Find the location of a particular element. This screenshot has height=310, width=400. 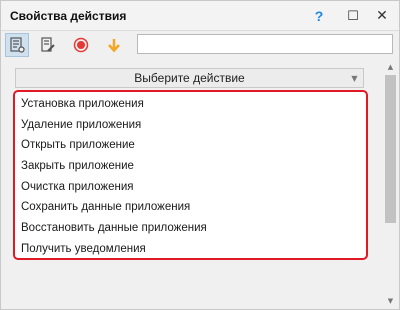

scroll-up-icon: ▲ is located at coordinates (390, 67).